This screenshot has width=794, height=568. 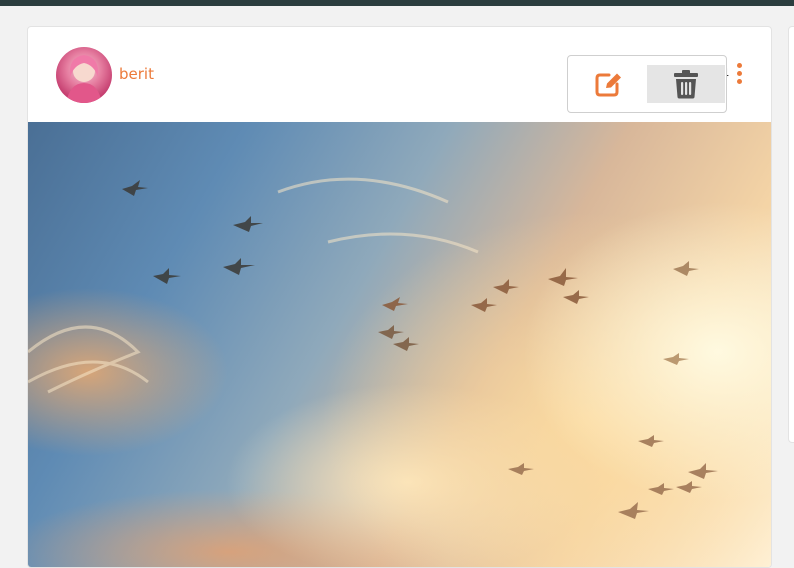 What do you see at coordinates (739, 75) in the screenshot?
I see `more-options-icon` at bounding box center [739, 75].